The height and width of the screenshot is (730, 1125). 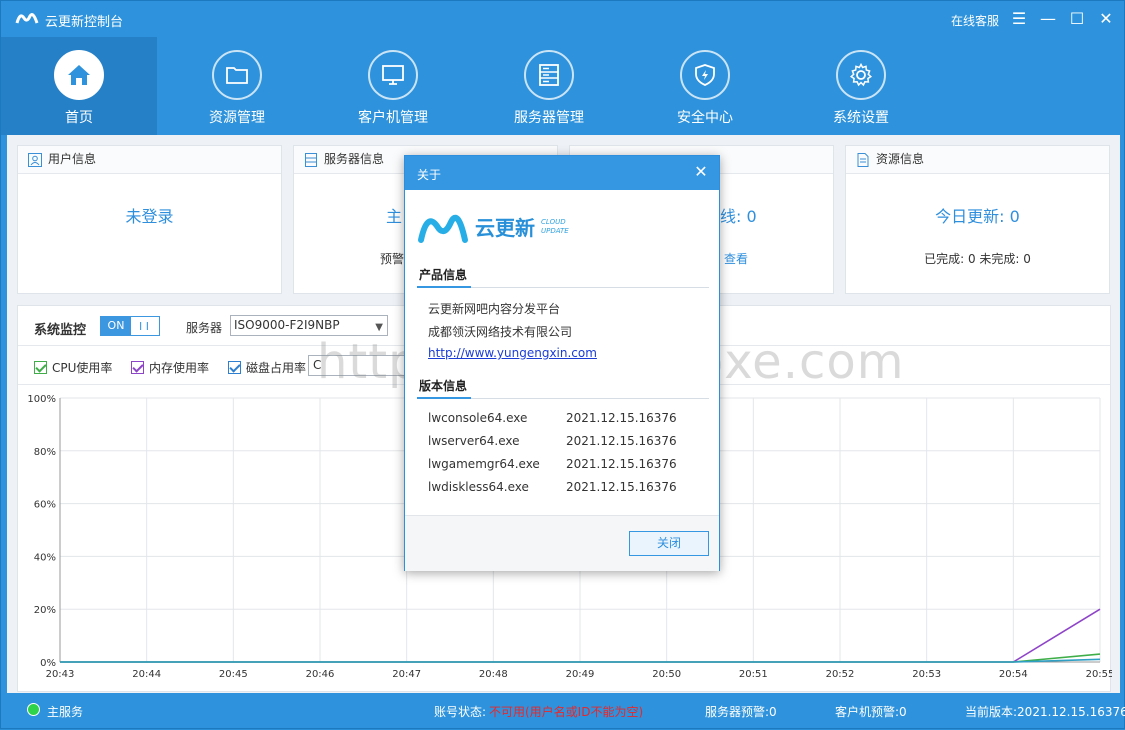 I want to click on version-file: lwgamemgr64.exe, so click(x=484, y=464).